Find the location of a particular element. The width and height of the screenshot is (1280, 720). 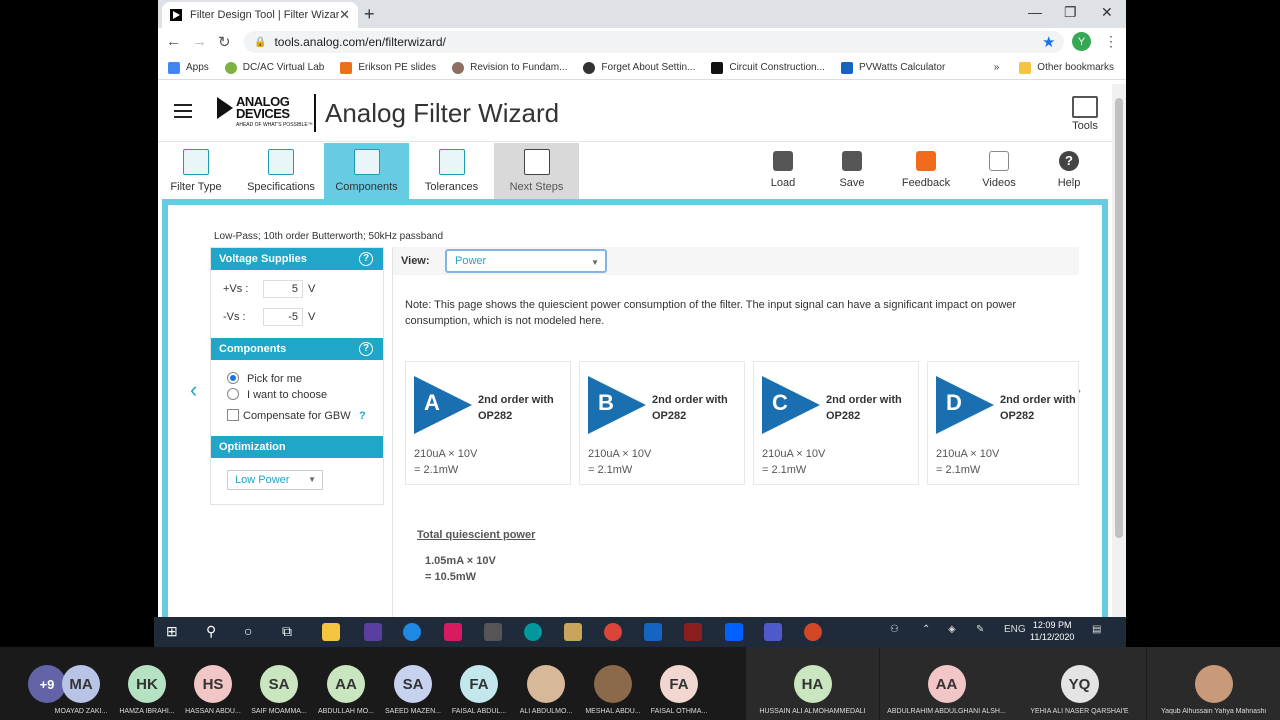

tab-components: Components is located at coordinates (366, 171).